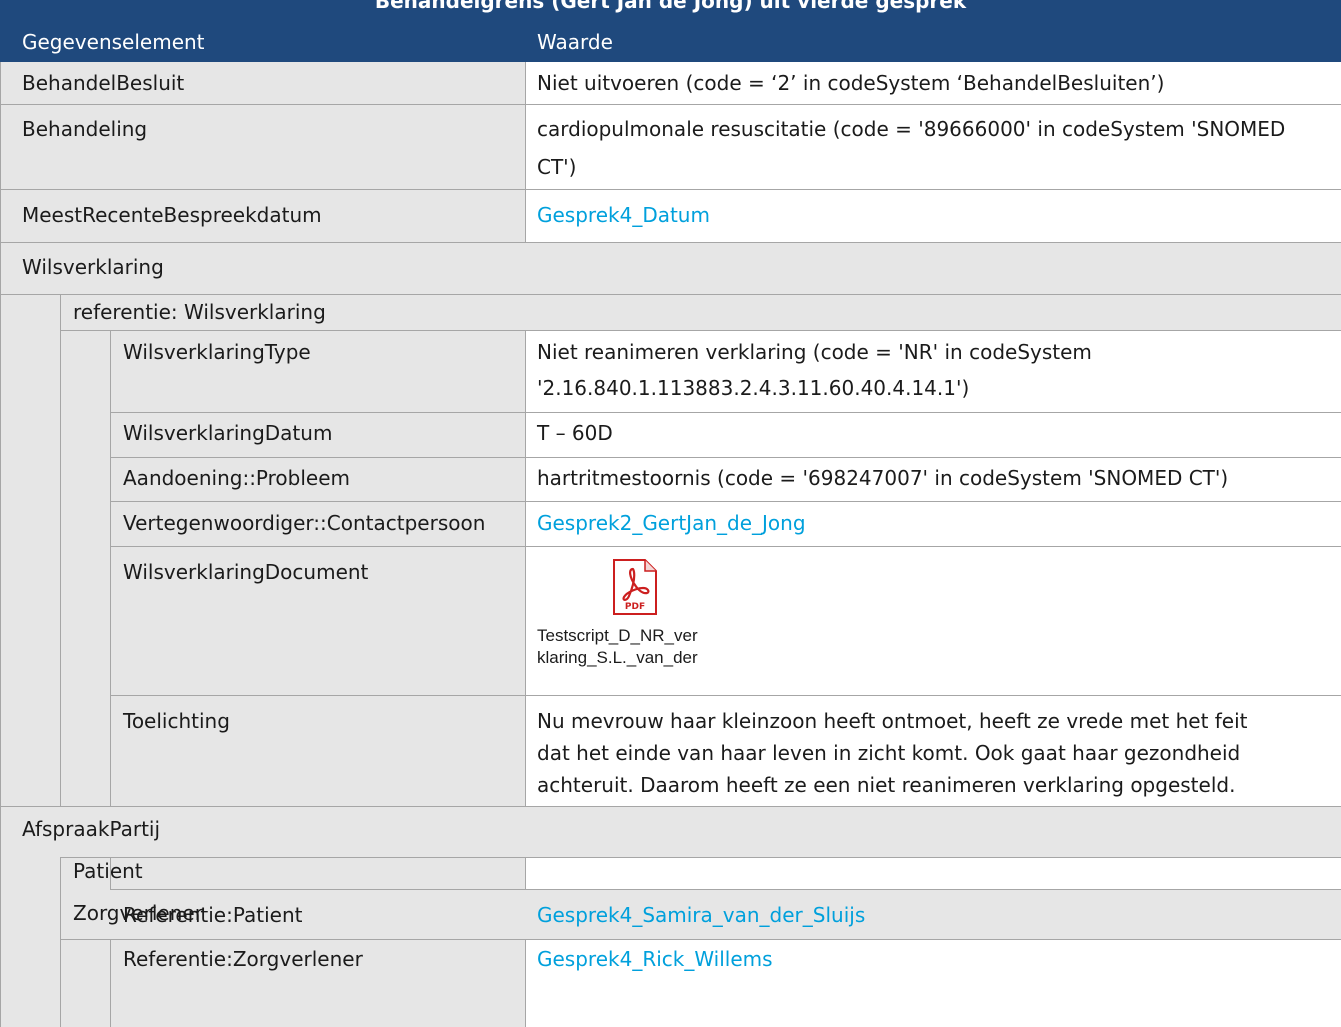  I want to click on row-label-behandeling: Behandeling, so click(85, 129).